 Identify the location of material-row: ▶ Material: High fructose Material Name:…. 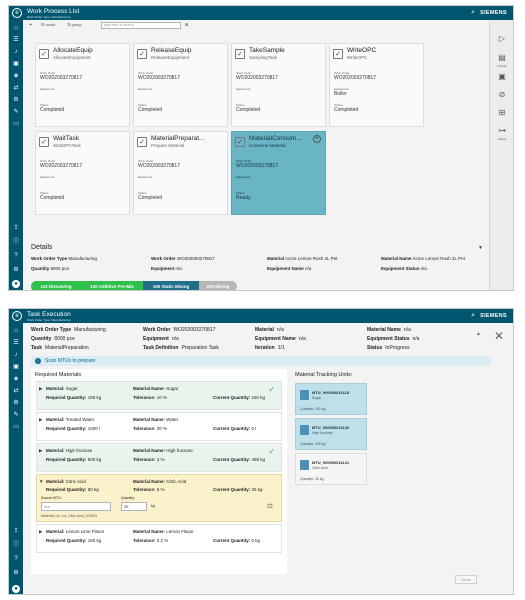
(159, 457).